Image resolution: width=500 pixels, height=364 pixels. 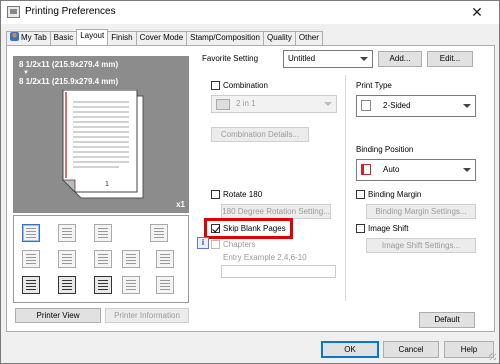 What do you see at coordinates (215, 244) in the screenshot?
I see `chapters-checkbox` at bounding box center [215, 244].